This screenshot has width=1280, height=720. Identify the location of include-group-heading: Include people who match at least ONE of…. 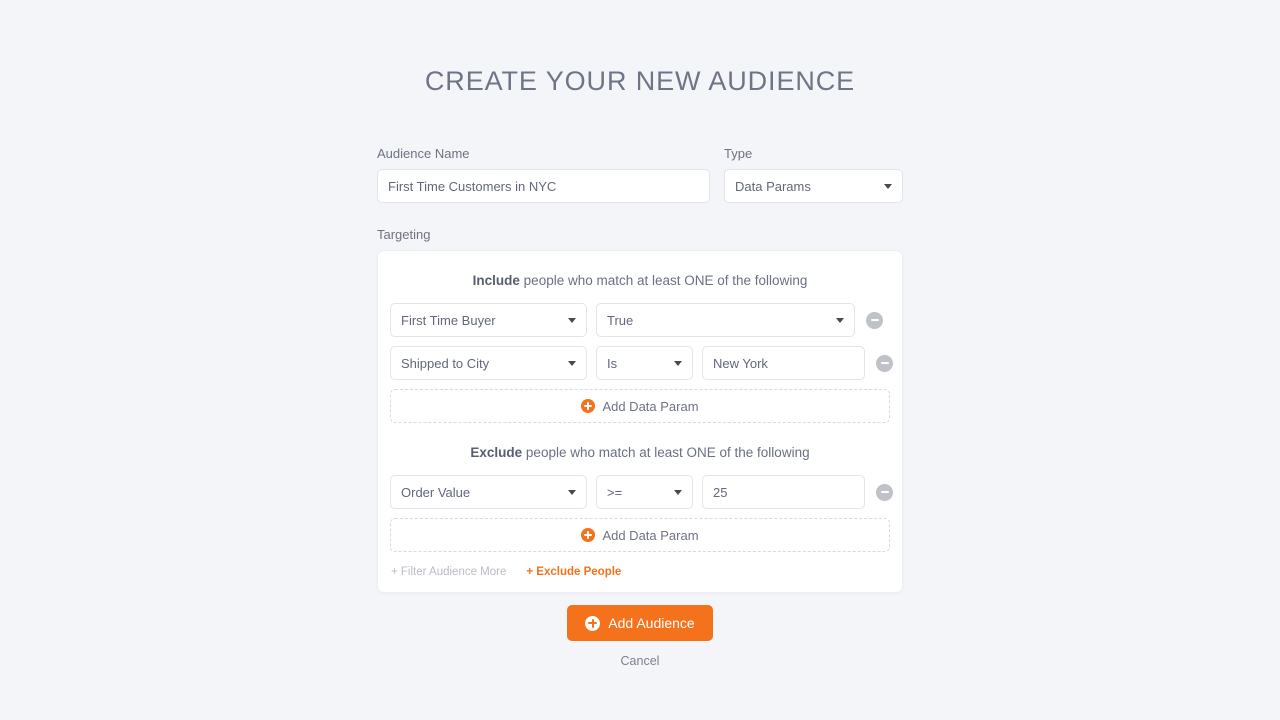
(640, 281).